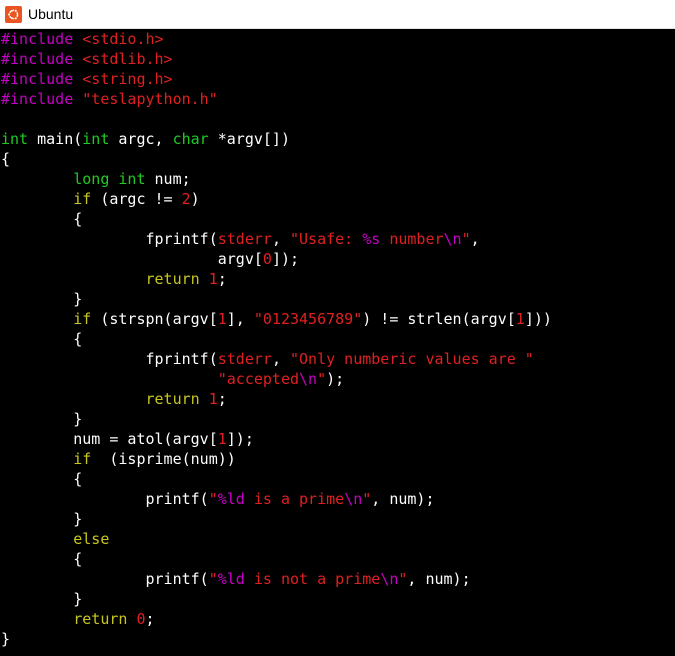 The width and height of the screenshot is (675, 656). Describe the element at coordinates (105, 499) in the screenshot. I see `code-token: printf(` at that location.